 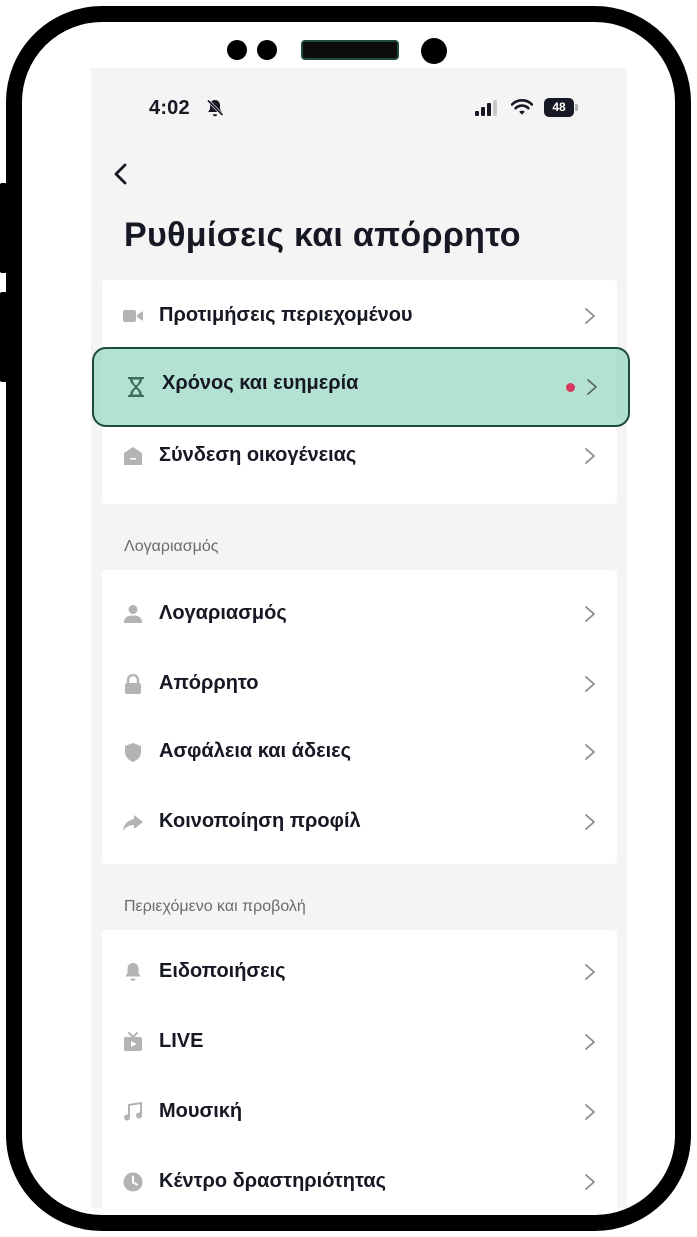 What do you see at coordinates (215, 906) in the screenshot?
I see `section-label-content-display: Περιεχόμενο και προβολή` at bounding box center [215, 906].